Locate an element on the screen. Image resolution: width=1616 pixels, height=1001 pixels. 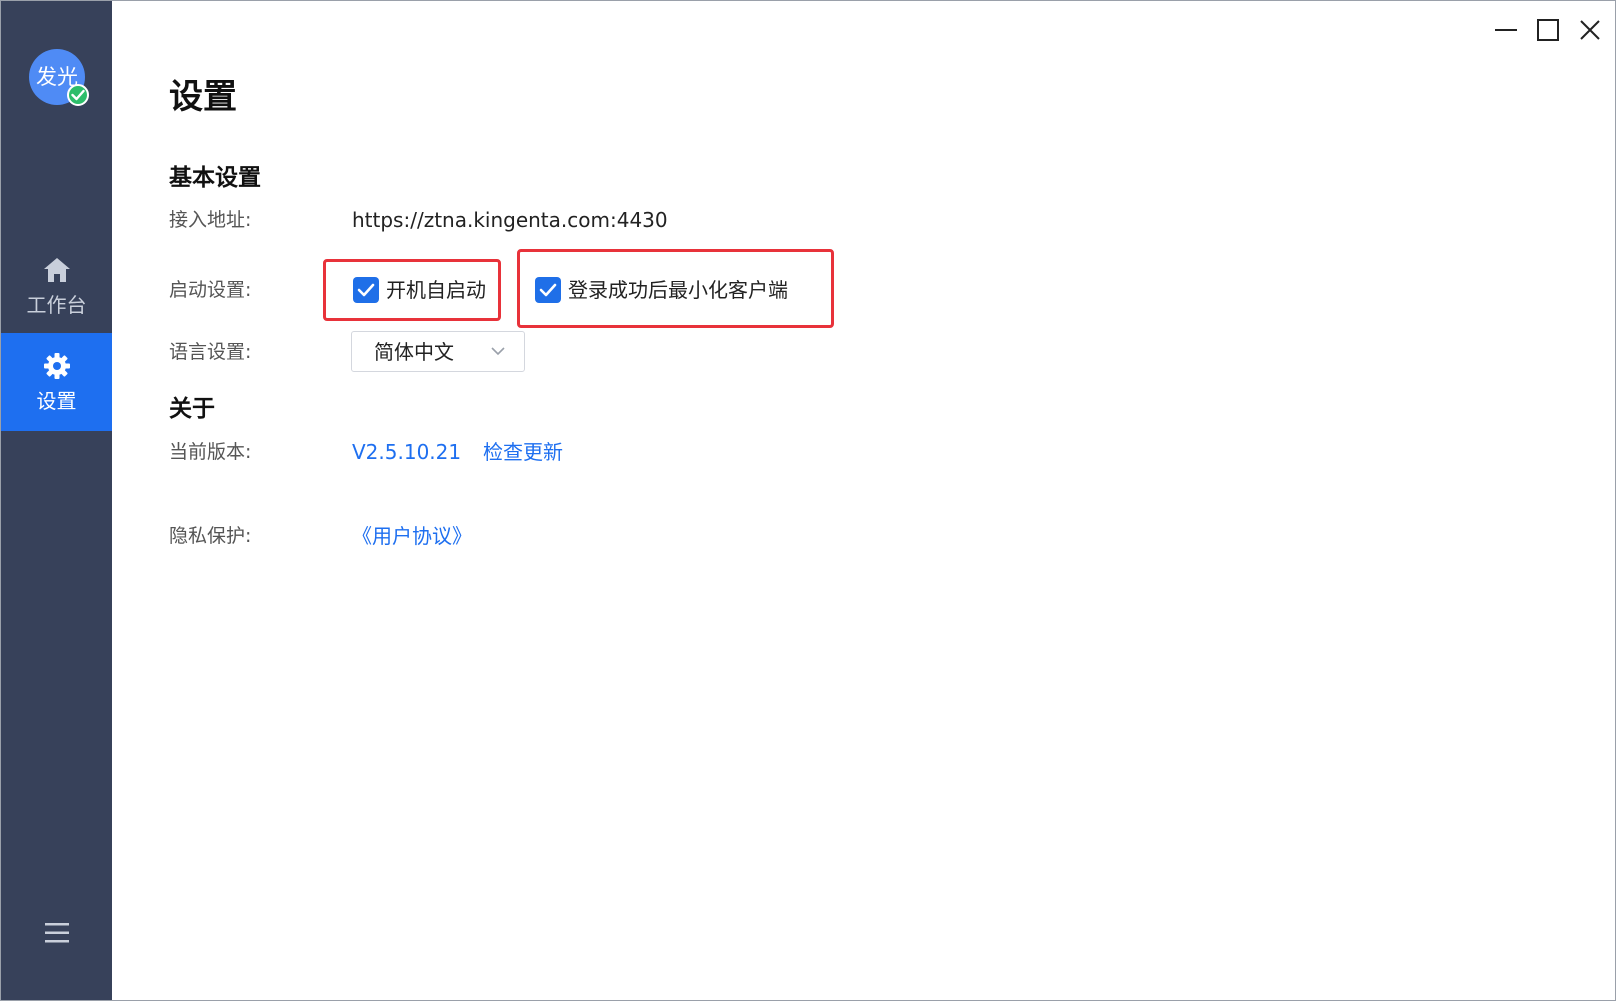
autostart-label: 开机自启动 is located at coordinates (436, 290).